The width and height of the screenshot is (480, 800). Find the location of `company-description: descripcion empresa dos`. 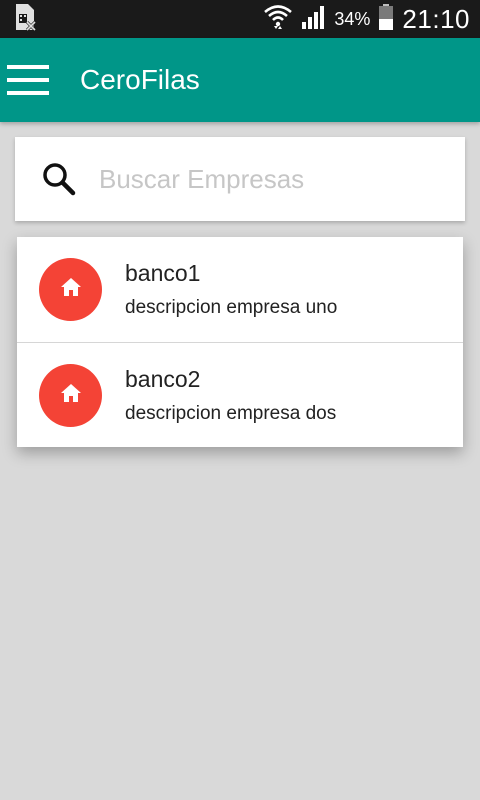

company-description: descripcion empresa dos is located at coordinates (231, 413).